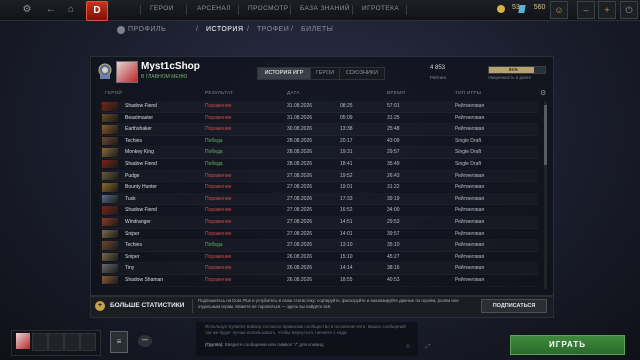 The height and width of the screenshot is (360, 640). I want to click on hero-name: Earthshaker, so click(138, 129).